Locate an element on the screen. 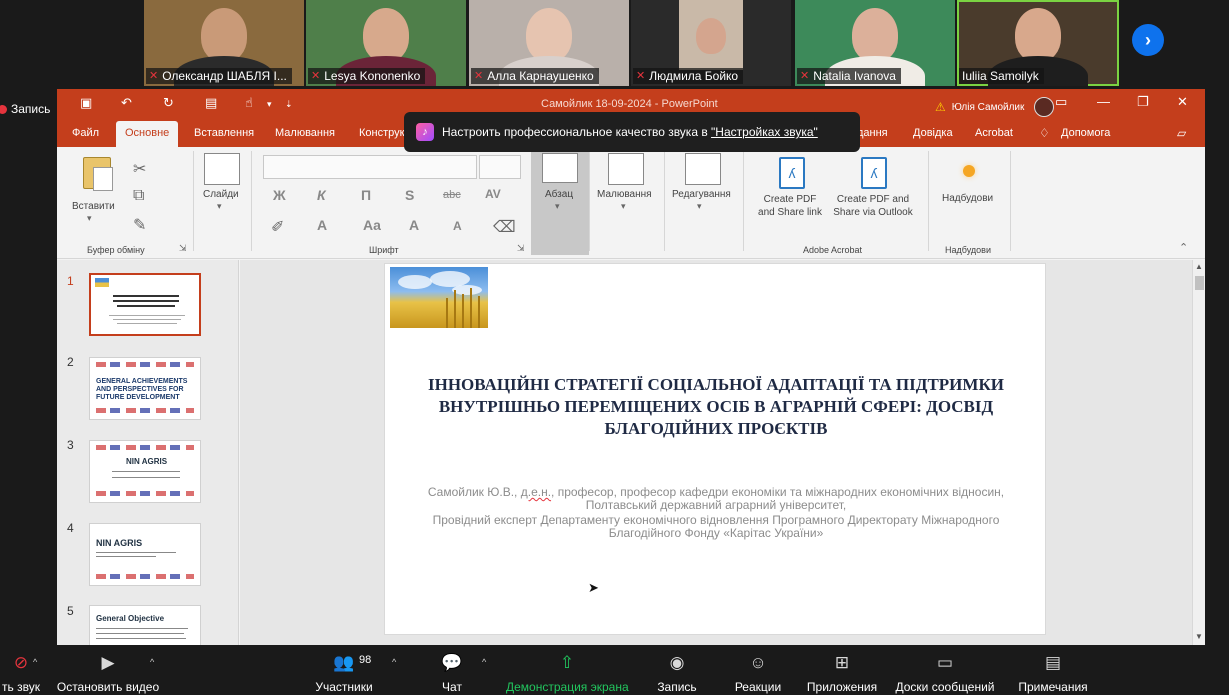  addins-button: Надбудови is located at coordinates (967, 198).